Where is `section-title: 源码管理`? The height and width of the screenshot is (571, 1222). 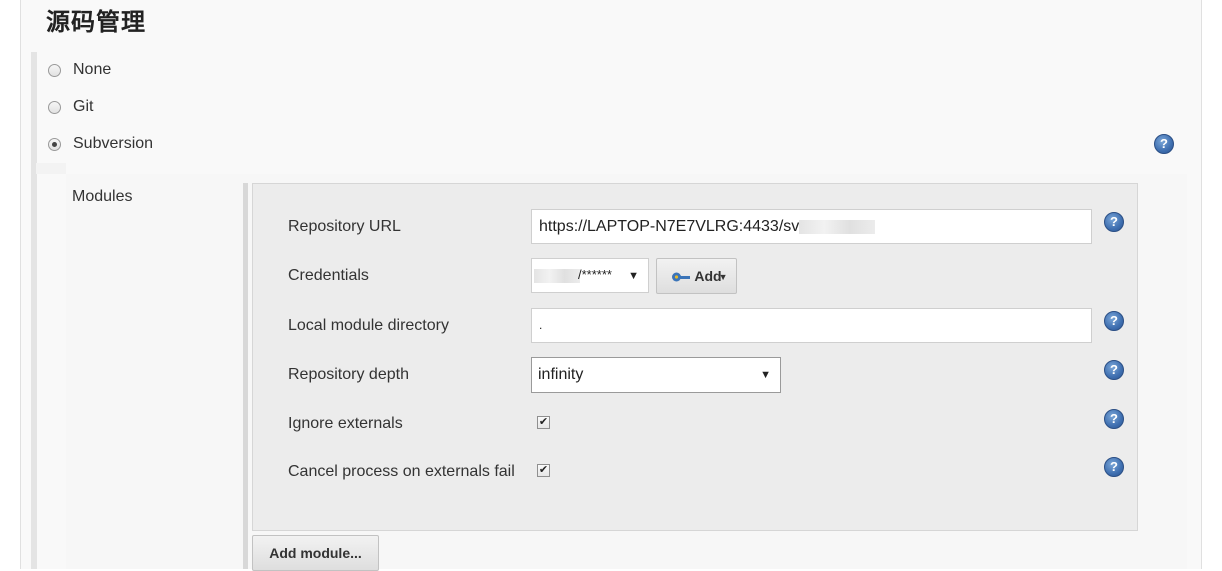
section-title: 源码管理 is located at coordinates (96, 22).